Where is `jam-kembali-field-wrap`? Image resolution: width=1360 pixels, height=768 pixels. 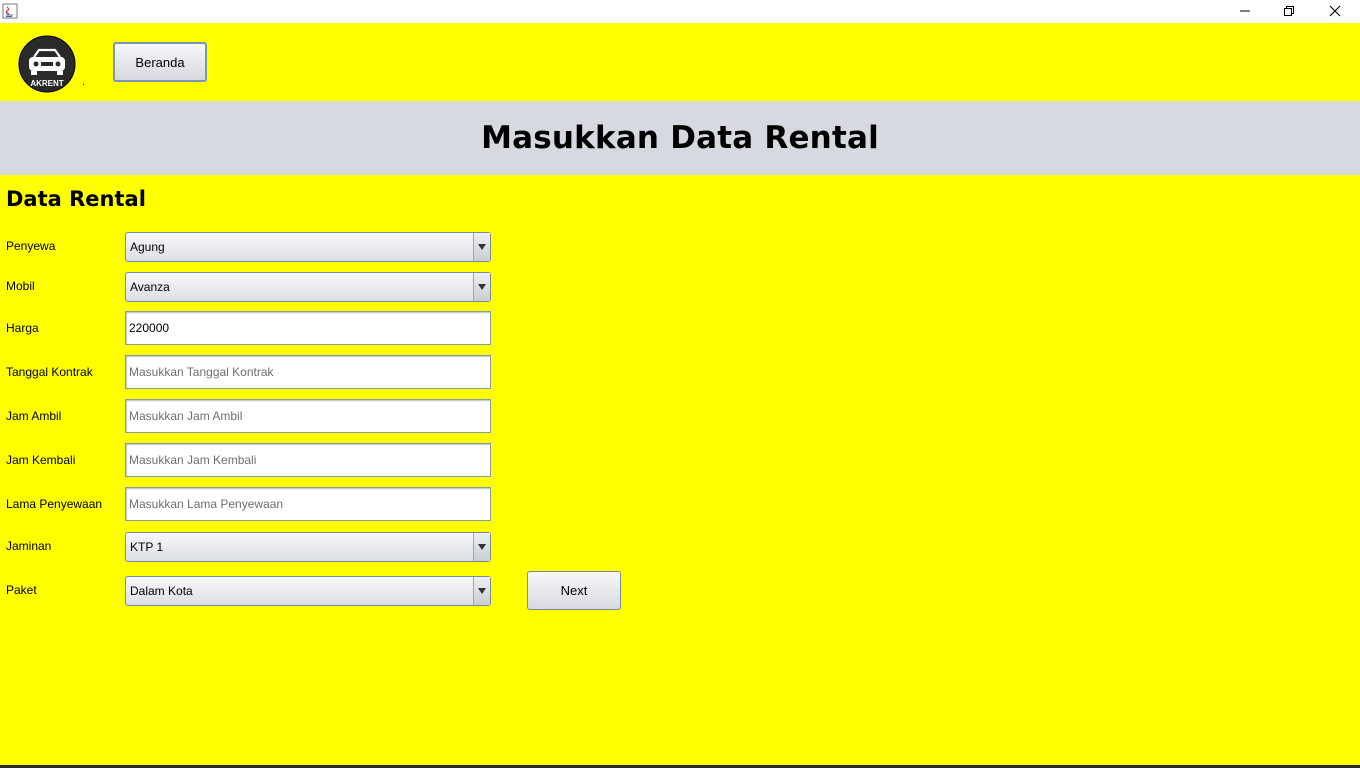 jam-kembali-field-wrap is located at coordinates (308, 460).